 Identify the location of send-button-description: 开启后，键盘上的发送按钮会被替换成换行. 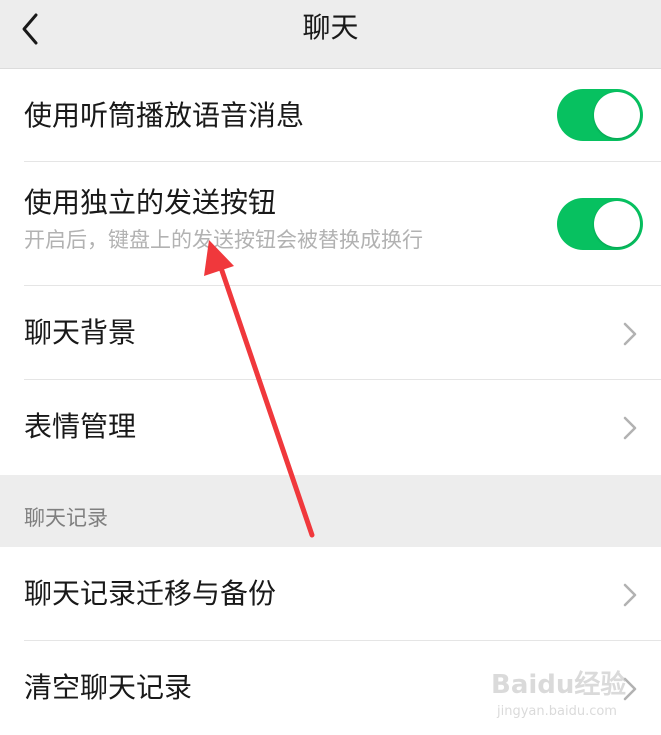
(223, 240).